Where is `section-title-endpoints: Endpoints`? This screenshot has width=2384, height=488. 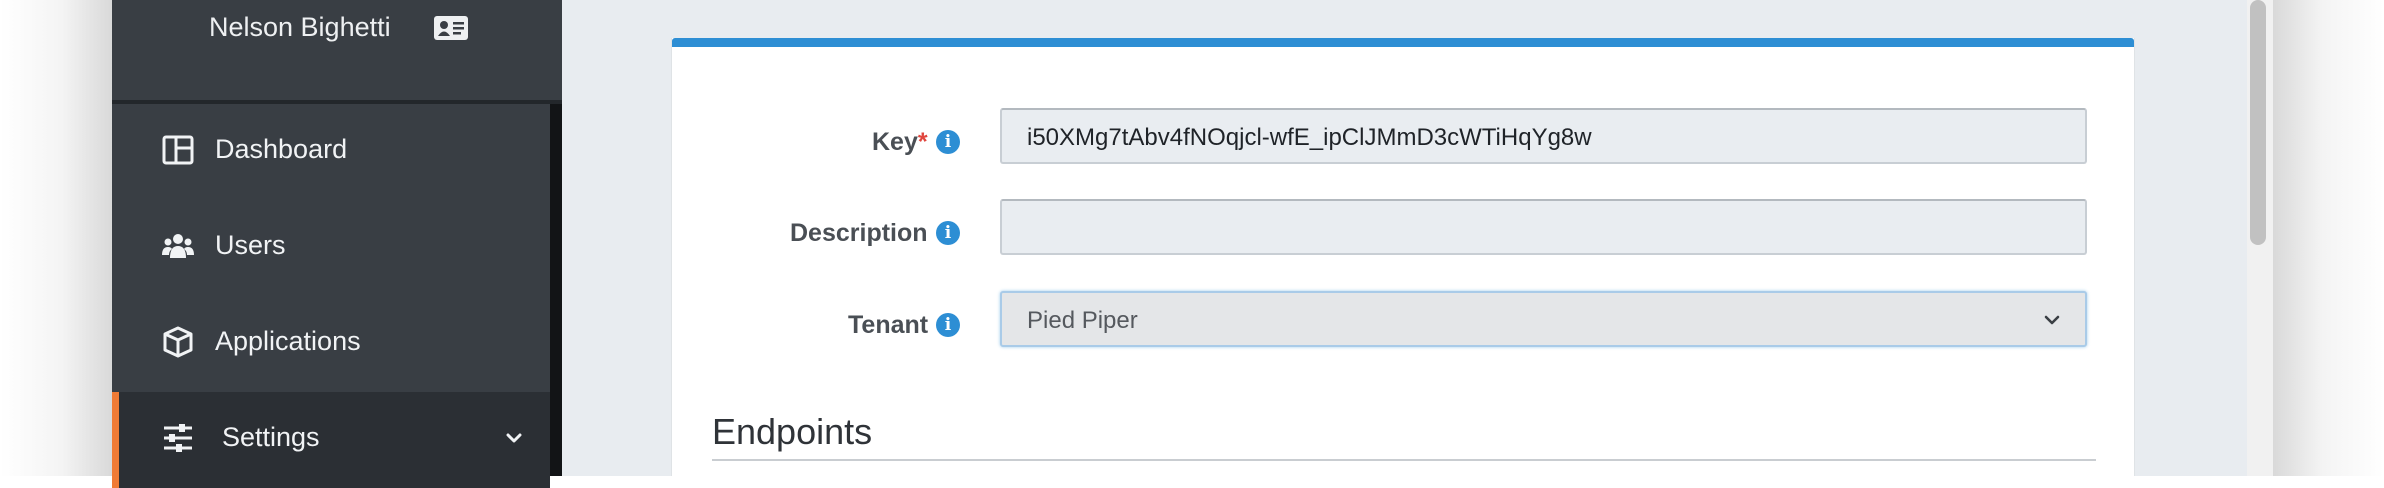 section-title-endpoints: Endpoints is located at coordinates (792, 431).